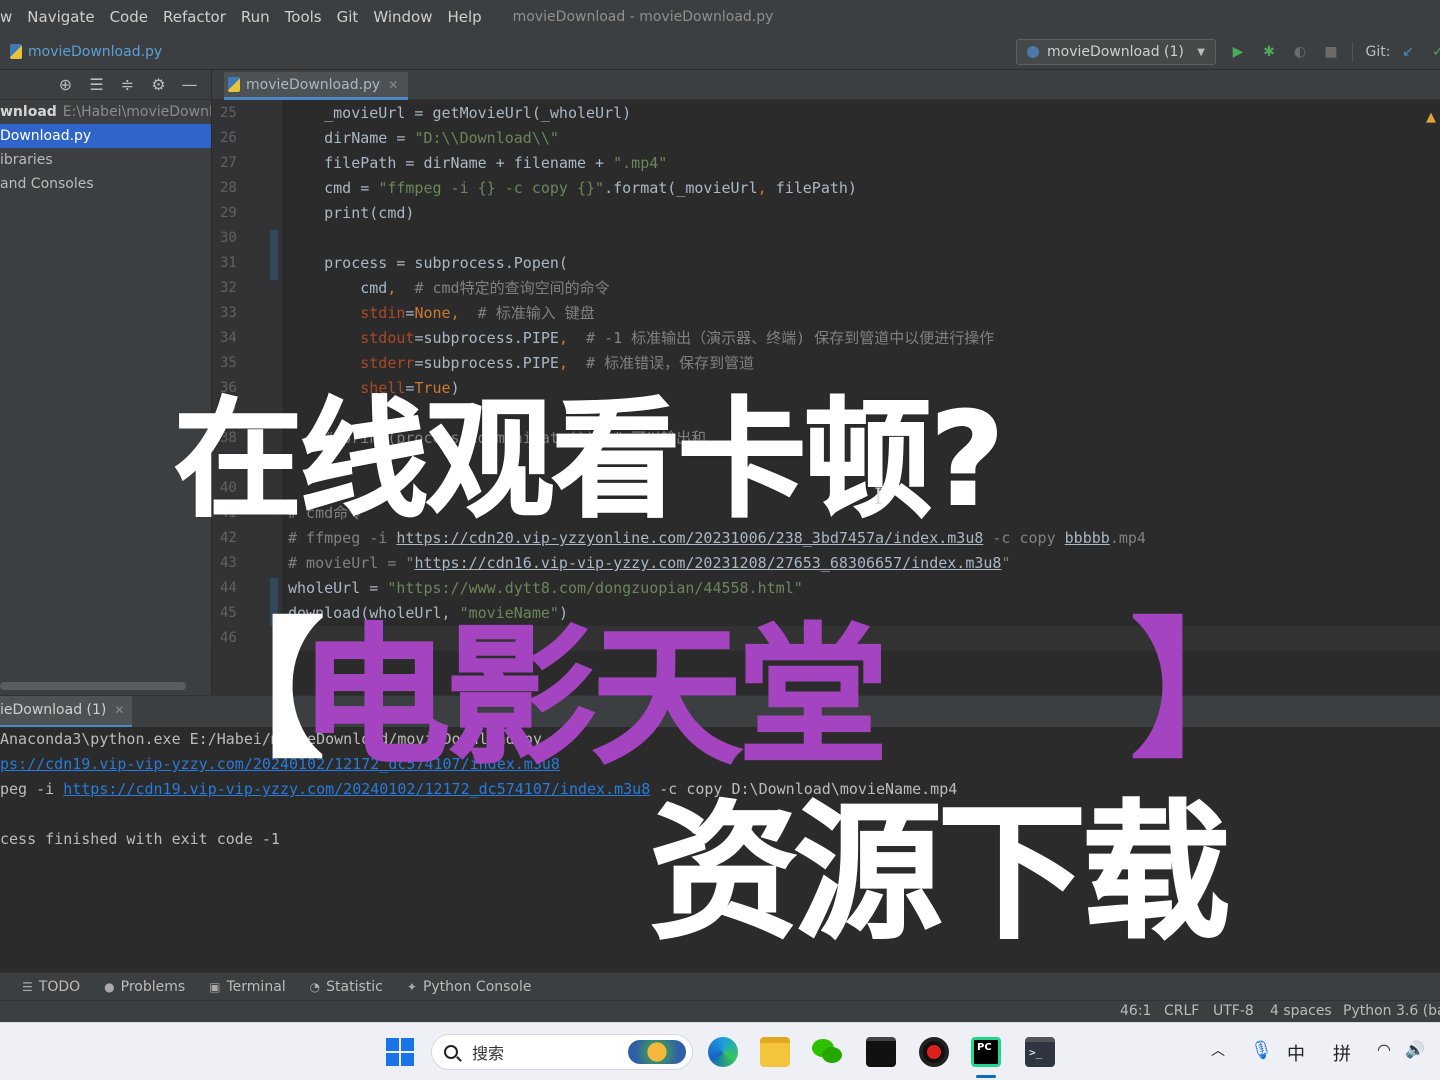 The image size is (1440, 1080). I want to click on run-tab: ieDownload (1) ✕, so click(66, 711).